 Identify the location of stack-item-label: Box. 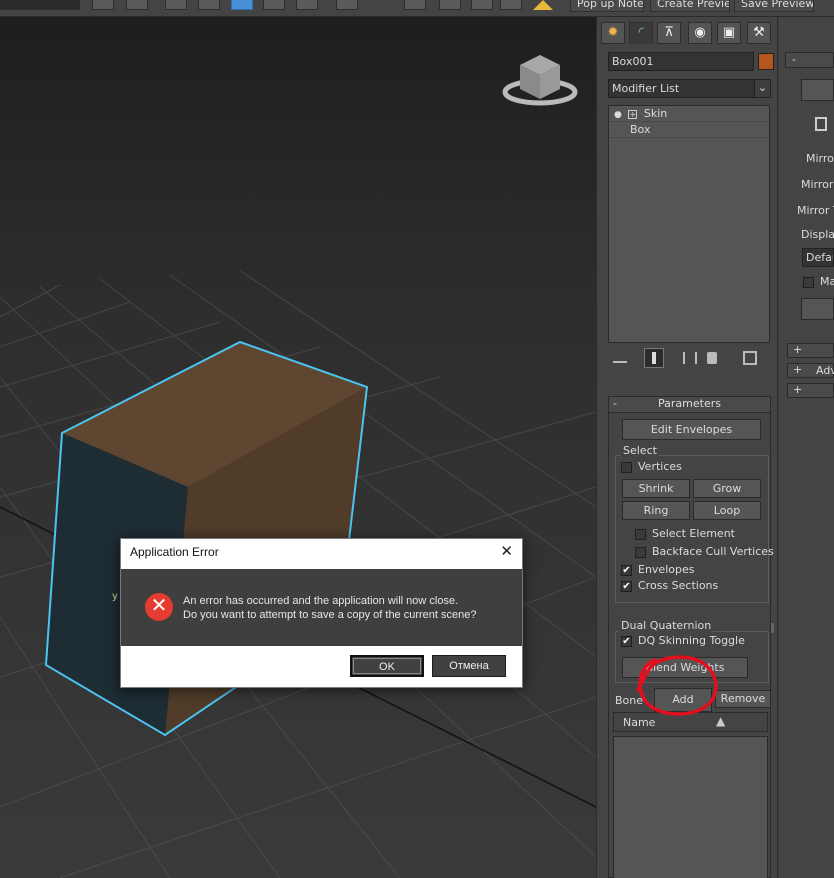
(640, 129).